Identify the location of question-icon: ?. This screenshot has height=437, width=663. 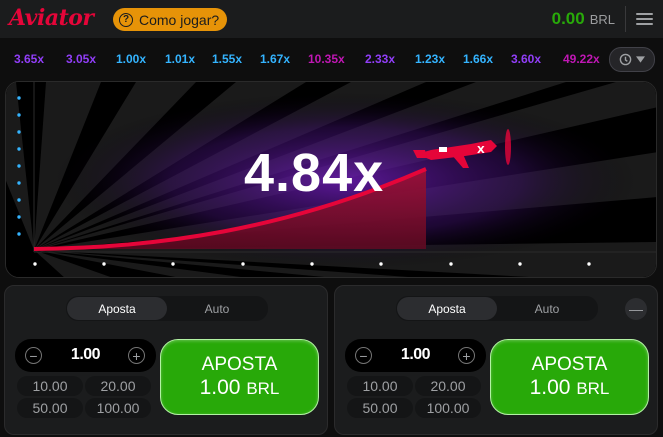
(126, 19).